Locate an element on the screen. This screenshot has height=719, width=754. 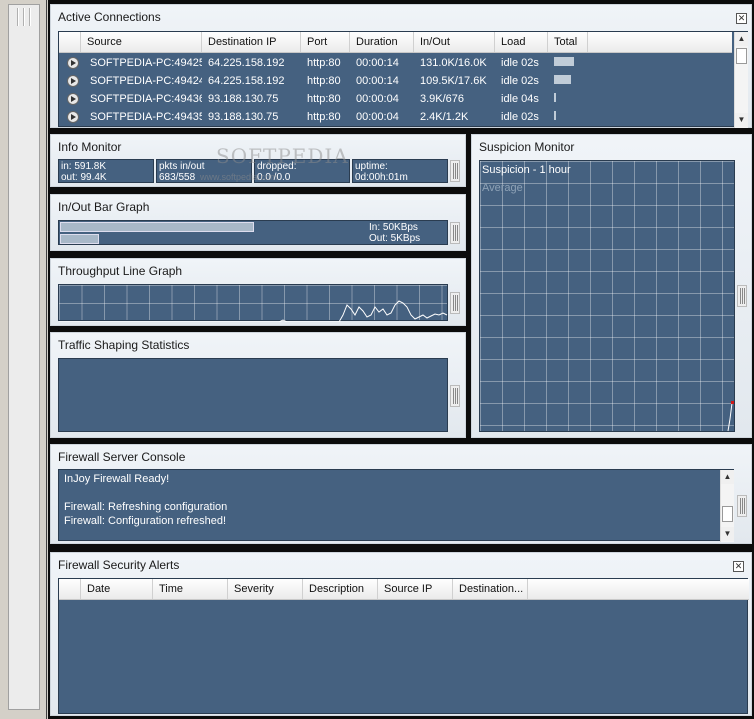
out-bar is located at coordinates (79, 239).